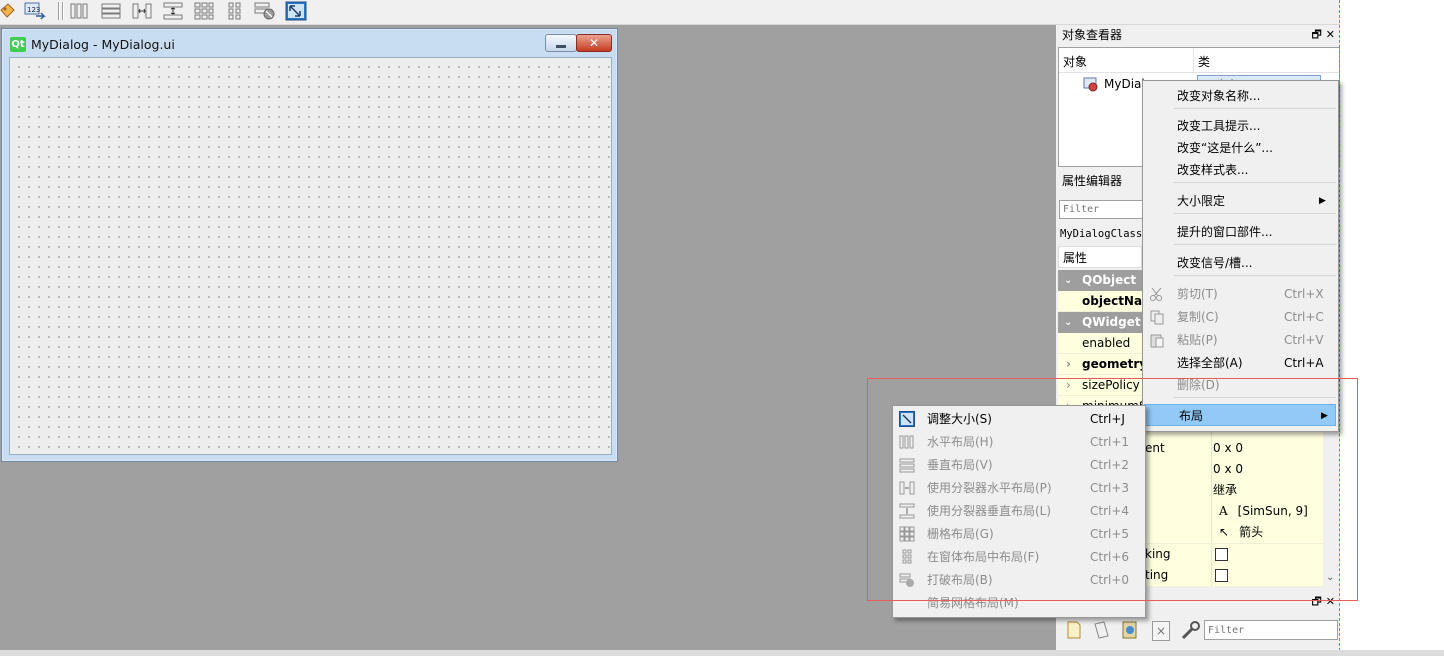  Describe the element at coordinates (235, 11) in the screenshot. I see `form-layout-icon` at that location.